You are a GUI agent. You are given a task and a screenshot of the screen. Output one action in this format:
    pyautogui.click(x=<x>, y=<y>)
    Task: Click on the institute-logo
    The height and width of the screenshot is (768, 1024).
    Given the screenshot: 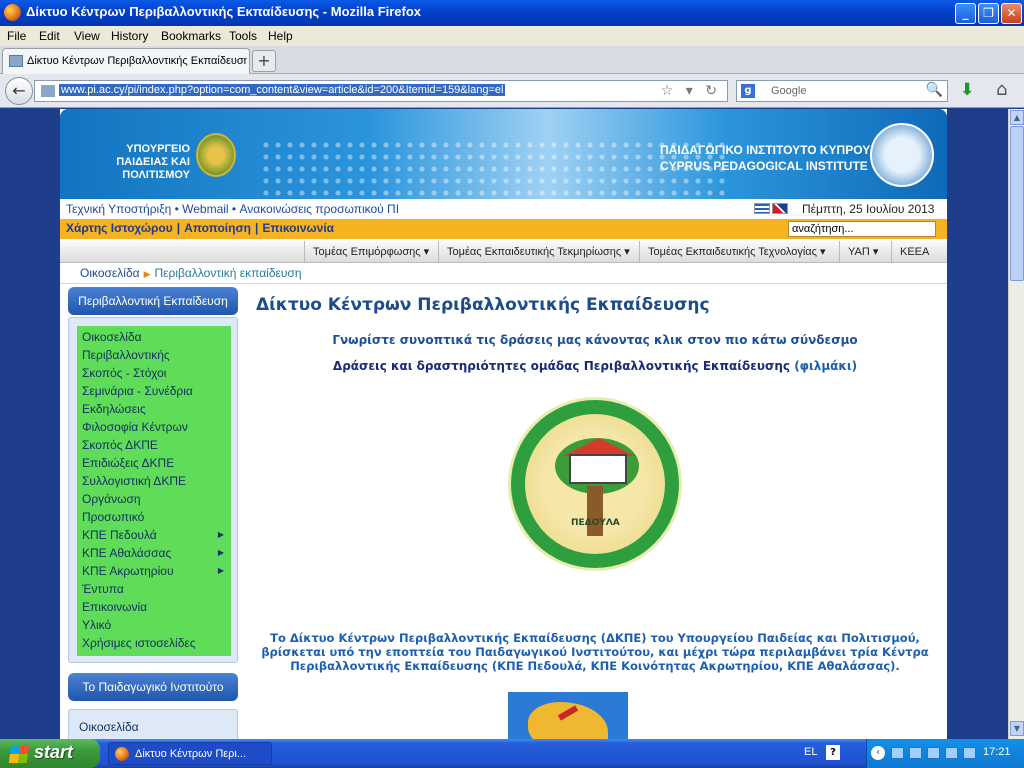 What is the action you would take?
    pyautogui.click(x=902, y=155)
    